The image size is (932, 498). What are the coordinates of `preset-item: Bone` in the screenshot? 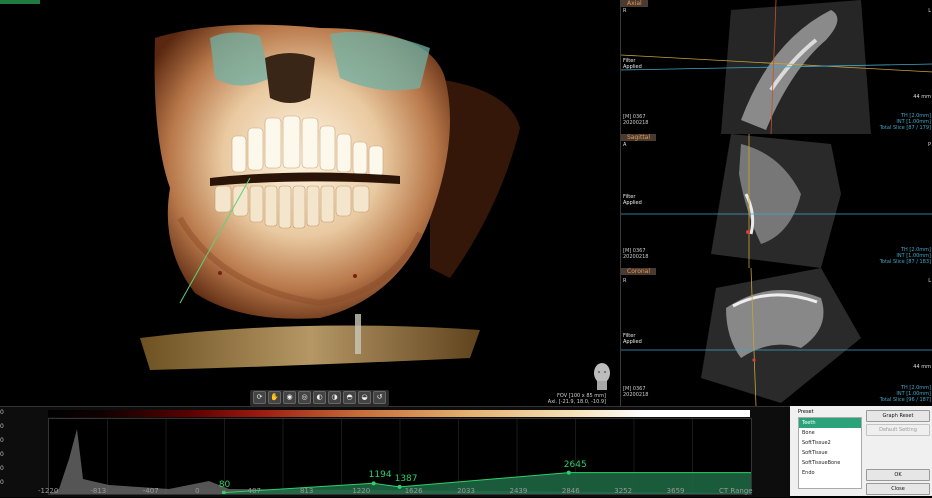 It's located at (830, 433).